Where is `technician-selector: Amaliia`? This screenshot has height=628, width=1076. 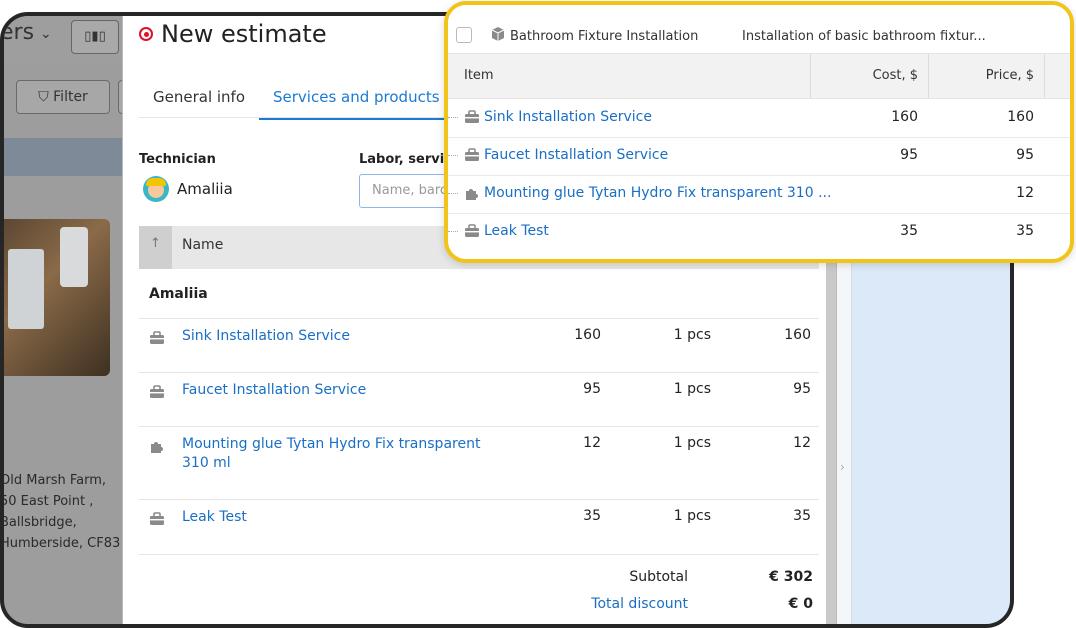
technician-selector: Amaliia is located at coordinates (188, 189).